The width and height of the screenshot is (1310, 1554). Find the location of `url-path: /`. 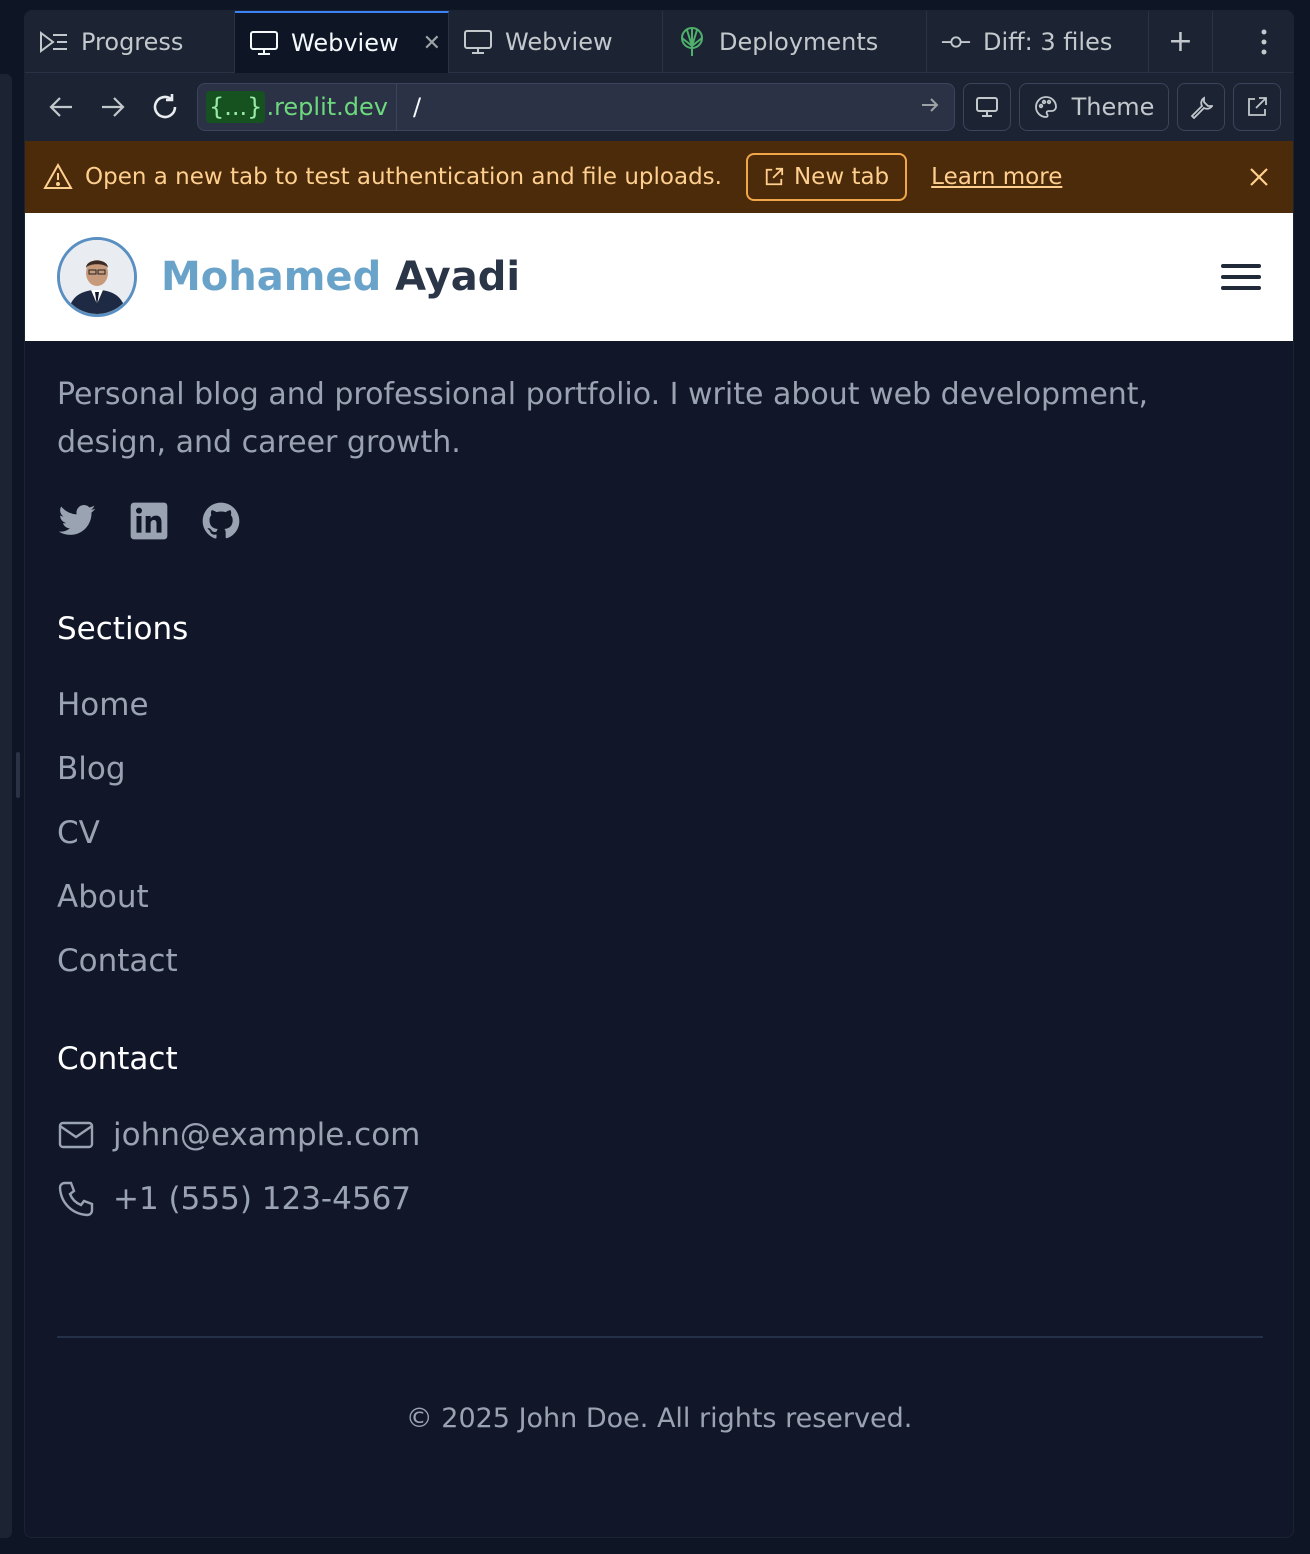

url-path: / is located at coordinates (658, 107).